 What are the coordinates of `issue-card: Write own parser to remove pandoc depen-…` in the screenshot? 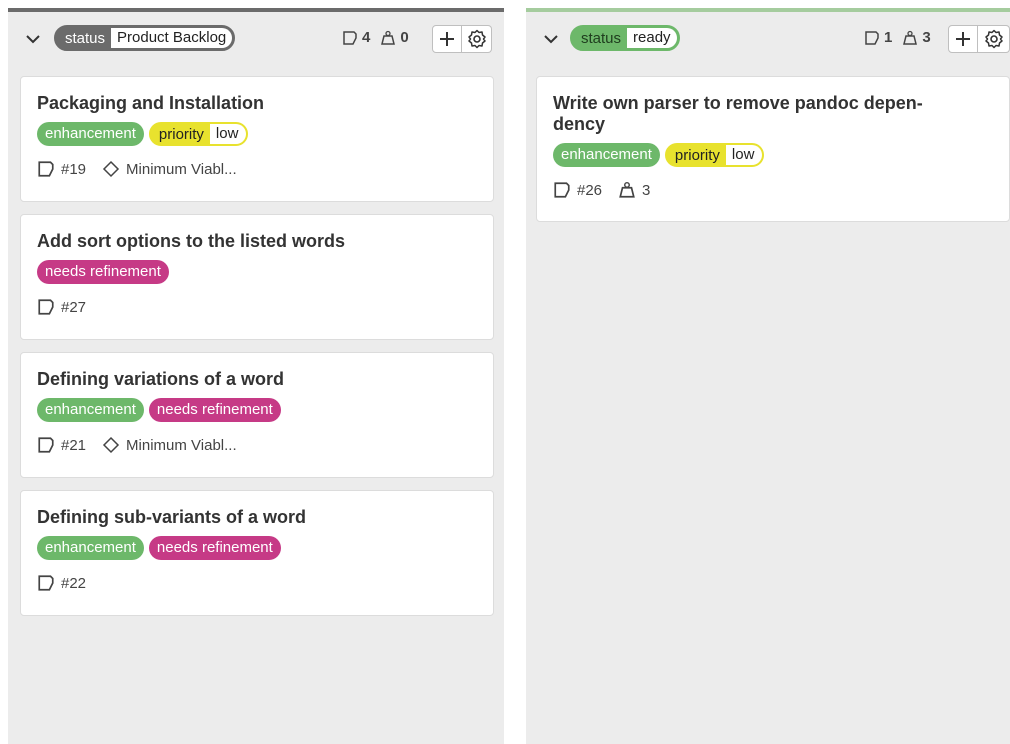 It's located at (773, 149).